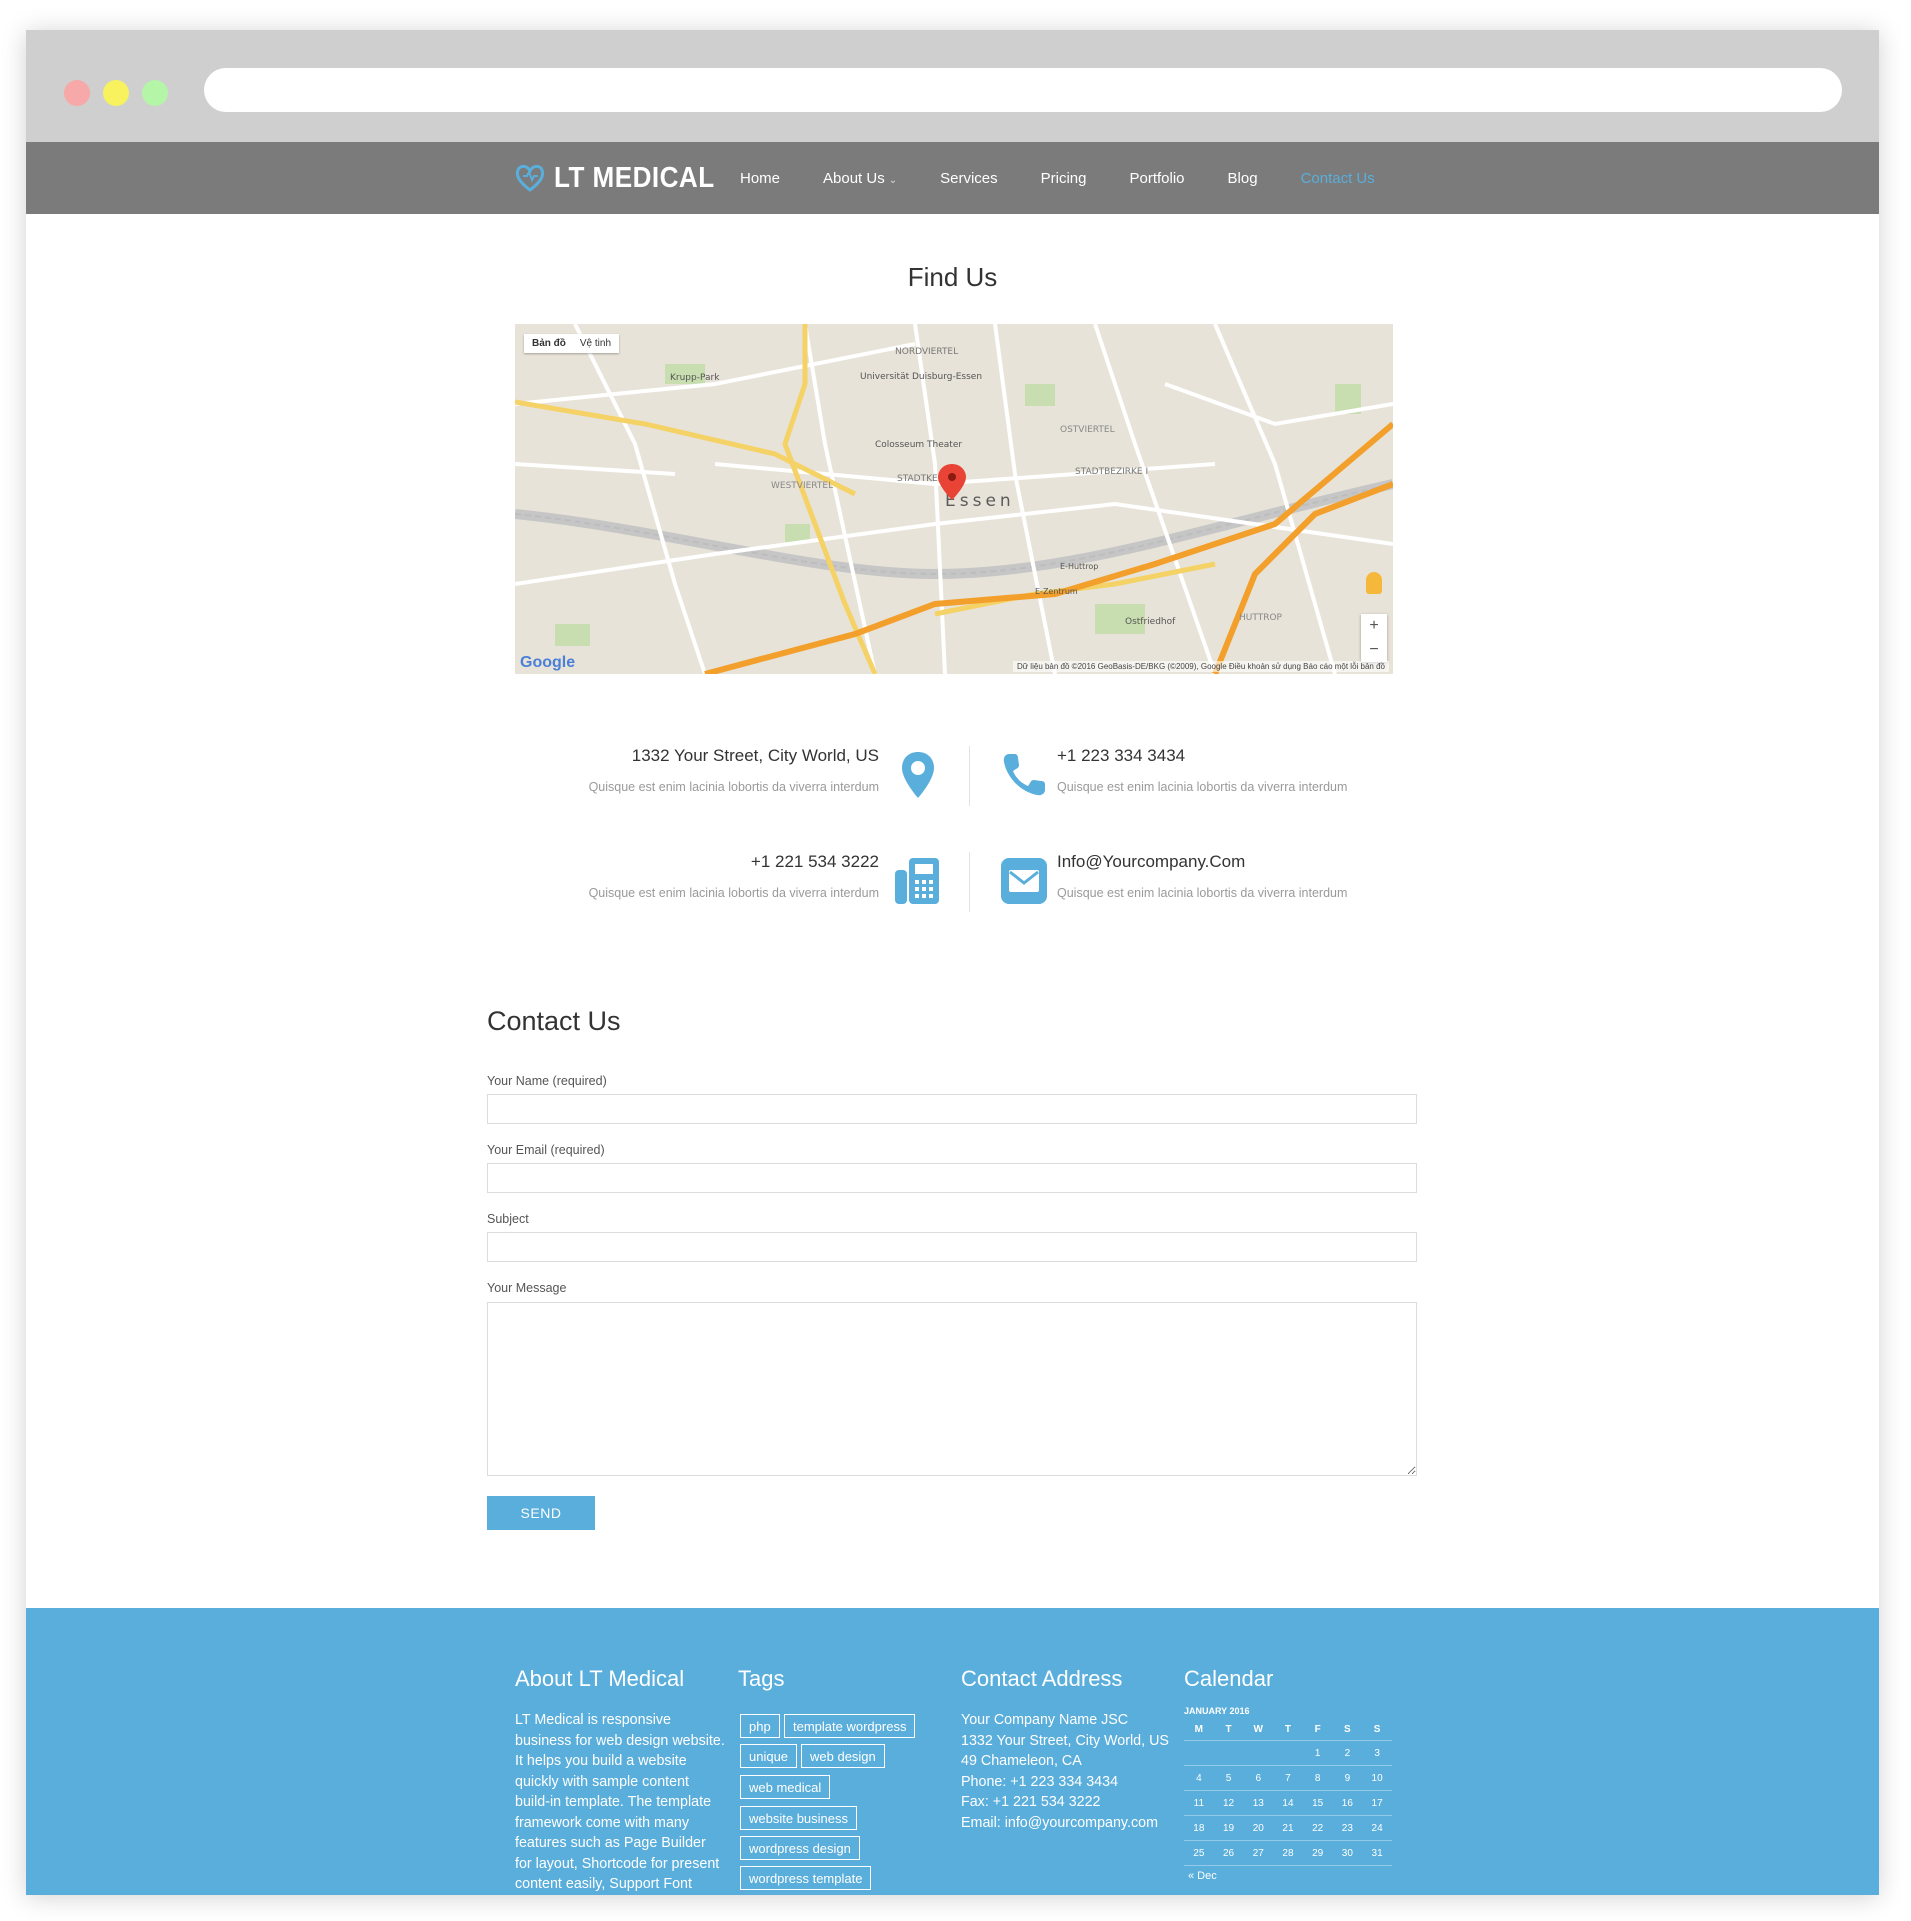 The height and width of the screenshot is (1921, 1911). I want to click on logo-text: LT MEDICAL, so click(634, 177).